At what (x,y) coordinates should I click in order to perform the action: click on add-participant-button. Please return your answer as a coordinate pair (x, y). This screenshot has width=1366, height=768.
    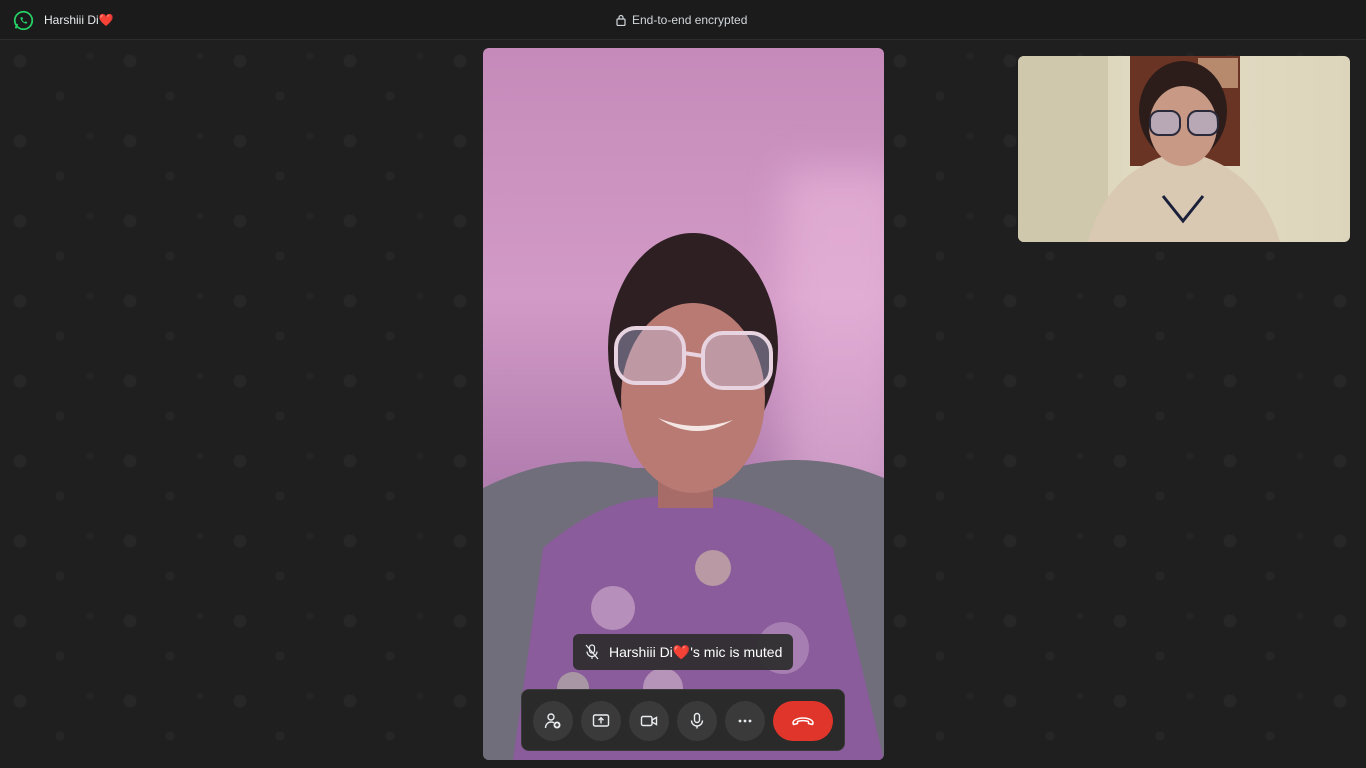
    Looking at the image, I should click on (553, 721).